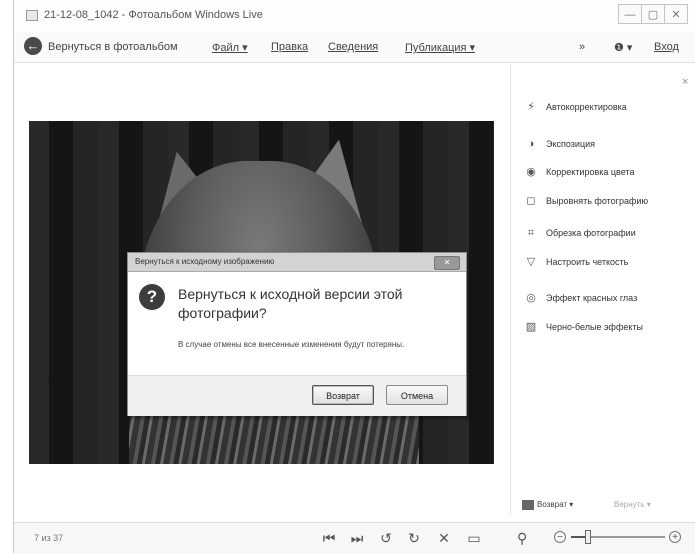  I want to click on fix-menu: Правка, so click(289, 47).